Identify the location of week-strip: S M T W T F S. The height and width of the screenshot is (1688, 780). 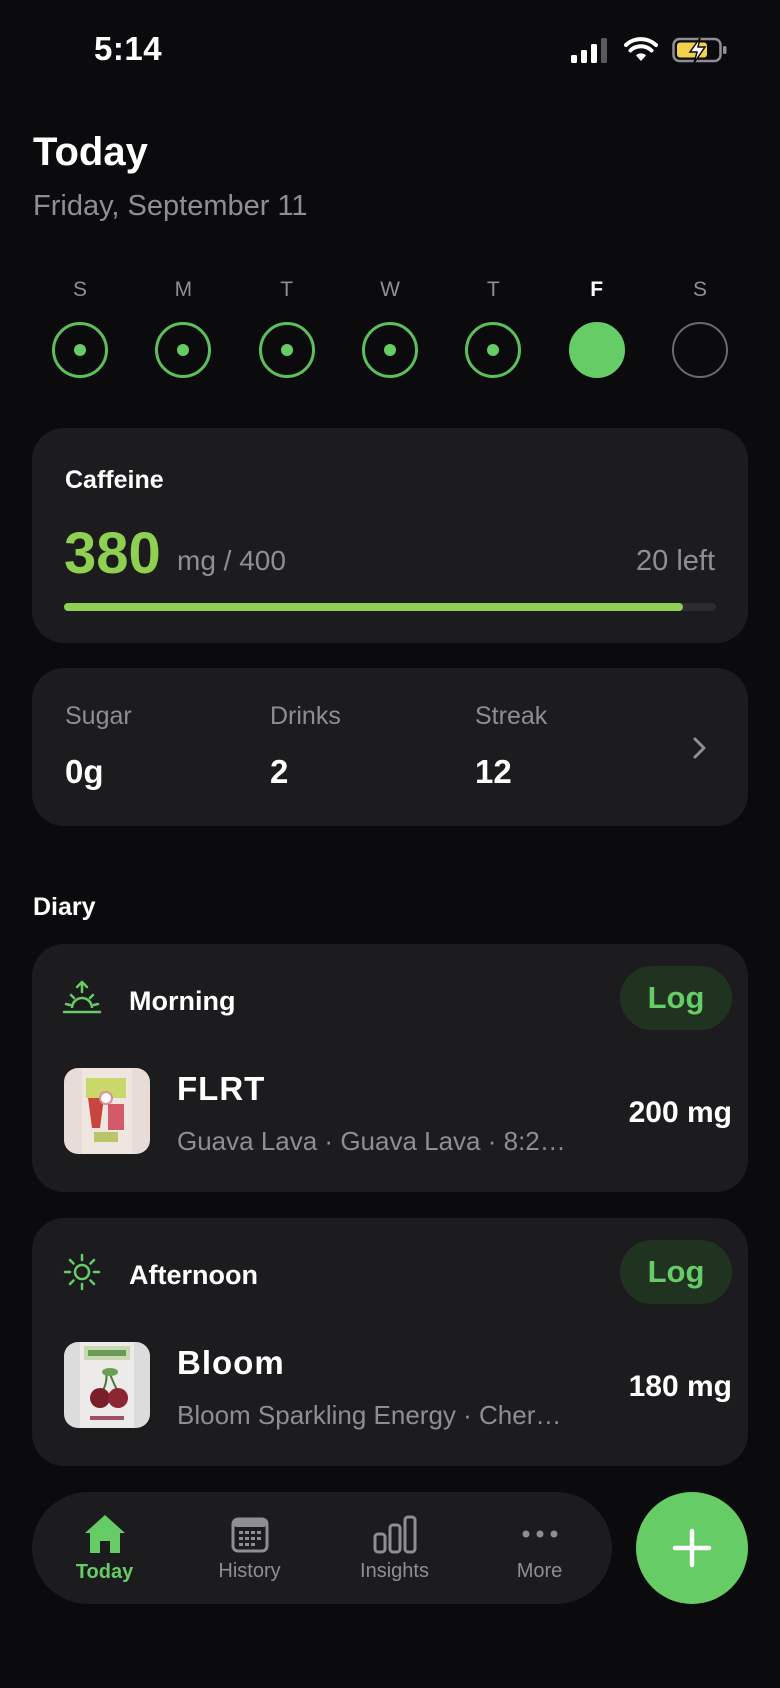
(390, 328).